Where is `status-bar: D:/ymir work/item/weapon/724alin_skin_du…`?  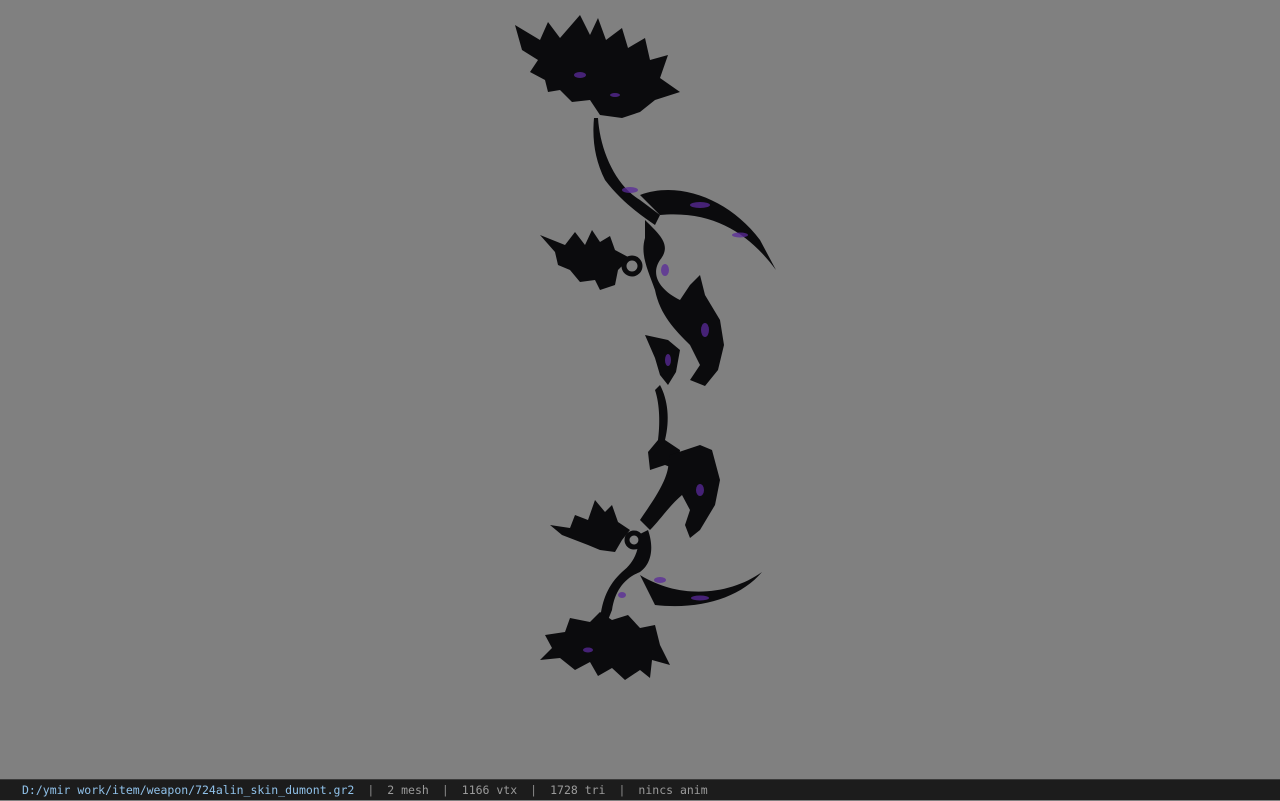
status-bar: D:/ymir work/item/weapon/724alin_skin_du… is located at coordinates (640, 789).